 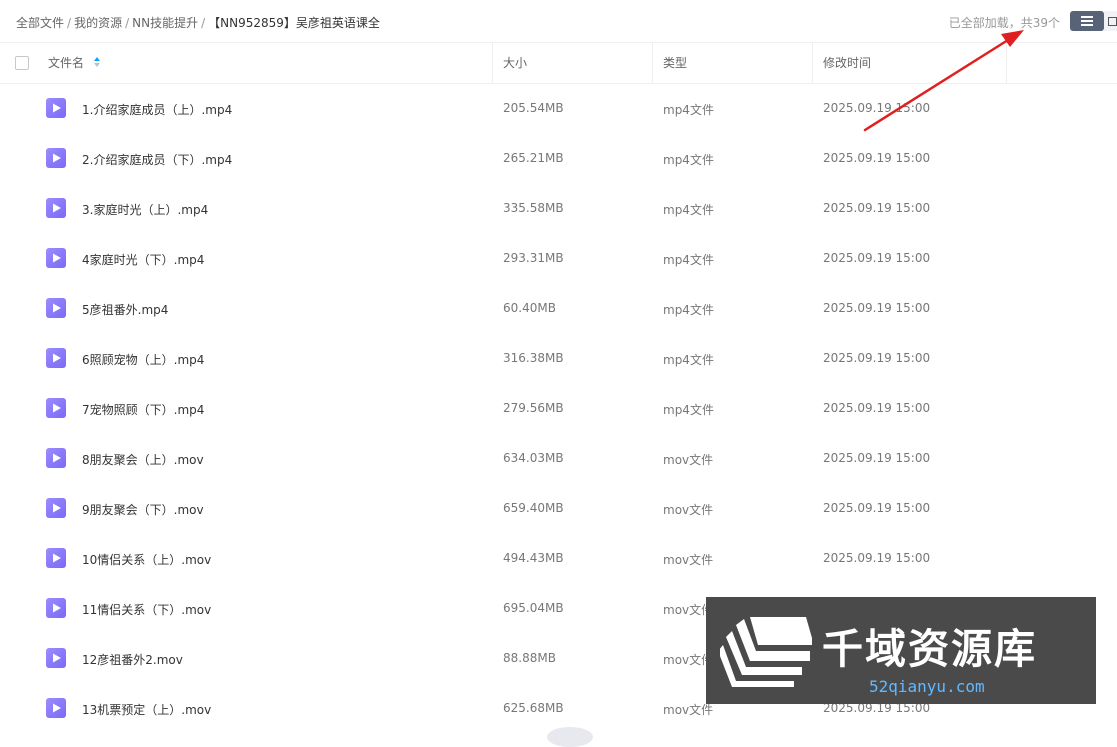 What do you see at coordinates (143, 359) in the screenshot?
I see `file-name: 6照顾宠物（上）.mp4` at bounding box center [143, 359].